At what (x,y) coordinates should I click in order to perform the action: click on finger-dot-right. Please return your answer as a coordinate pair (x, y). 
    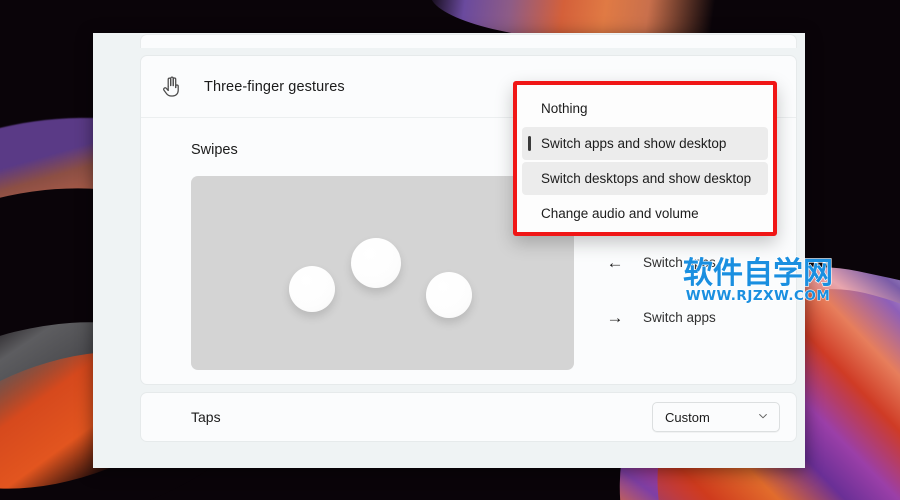
    Looking at the image, I should click on (449, 295).